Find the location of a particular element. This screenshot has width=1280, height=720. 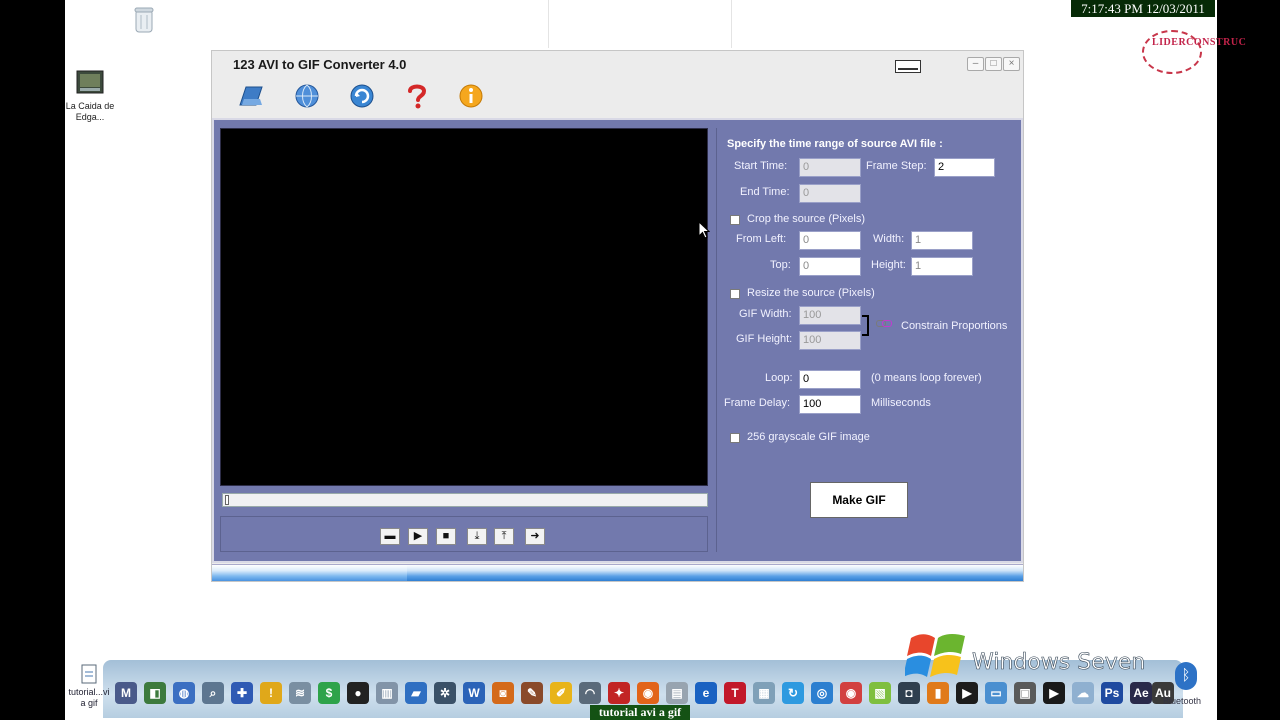

orange-app-icon: ▮ is located at coordinates (938, 693).